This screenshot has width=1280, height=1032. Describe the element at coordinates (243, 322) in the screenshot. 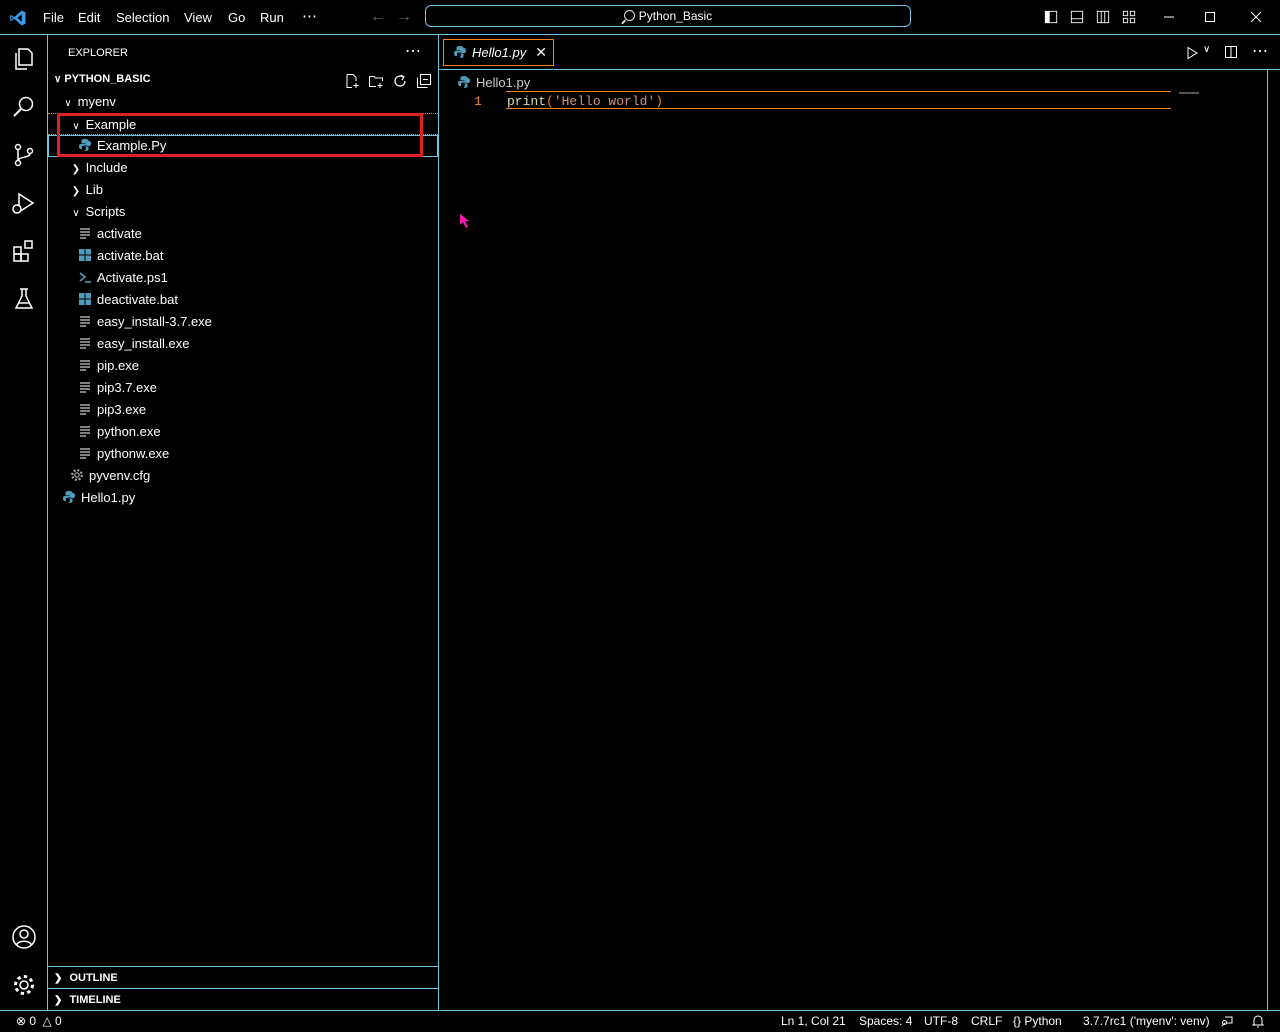

I see `tree-item: easy_install-3.7.exe` at that location.